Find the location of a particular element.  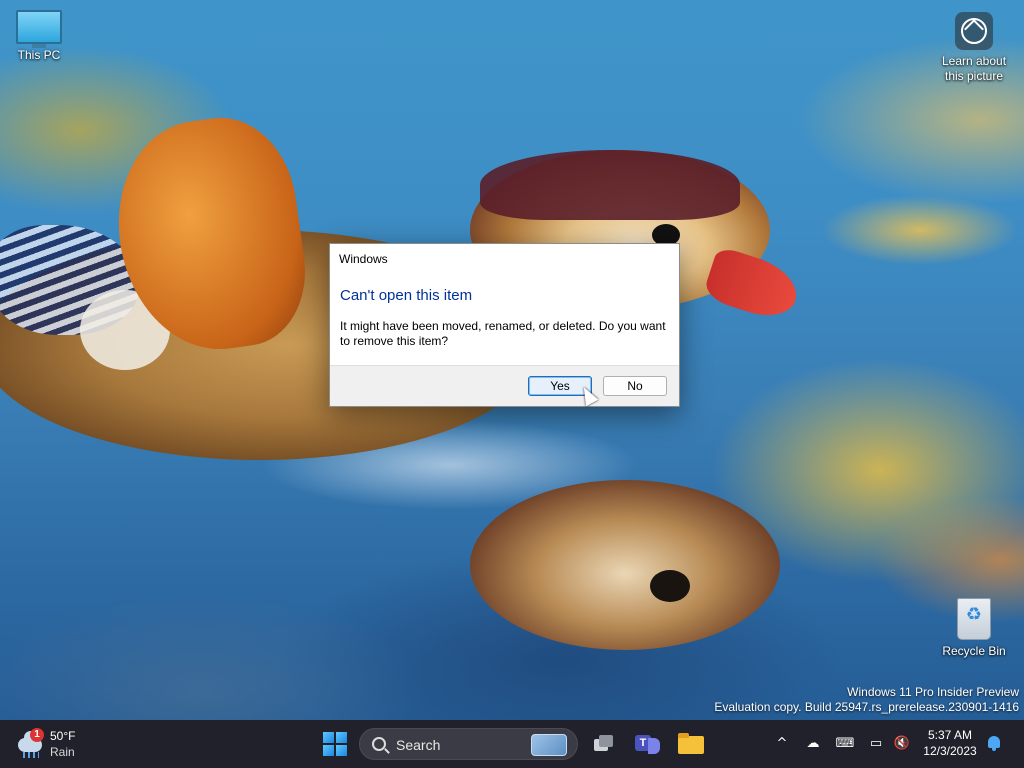

dialog-title: Windows is located at coordinates (504, 259).